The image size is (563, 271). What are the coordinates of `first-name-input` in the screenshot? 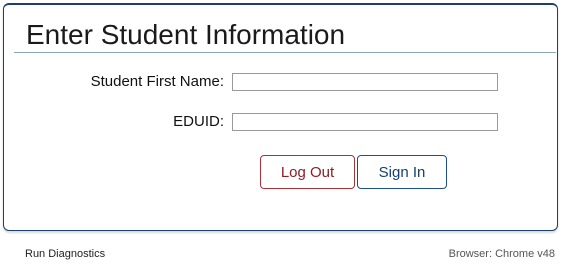 It's located at (365, 82).